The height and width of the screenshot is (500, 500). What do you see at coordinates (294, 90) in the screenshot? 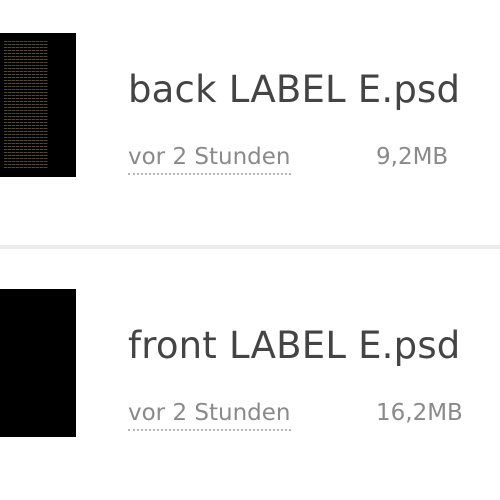
I see `file-name: back LABEL E.psd` at bounding box center [294, 90].